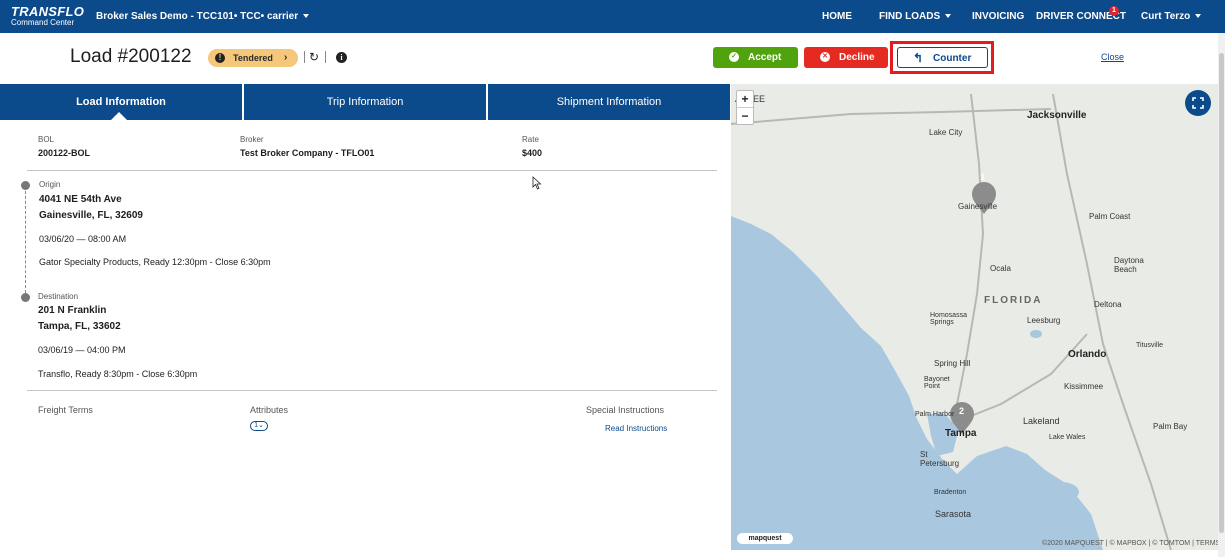 The height and width of the screenshot is (557, 1225). I want to click on nav-find-loads: FIND LOADS, so click(915, 16).